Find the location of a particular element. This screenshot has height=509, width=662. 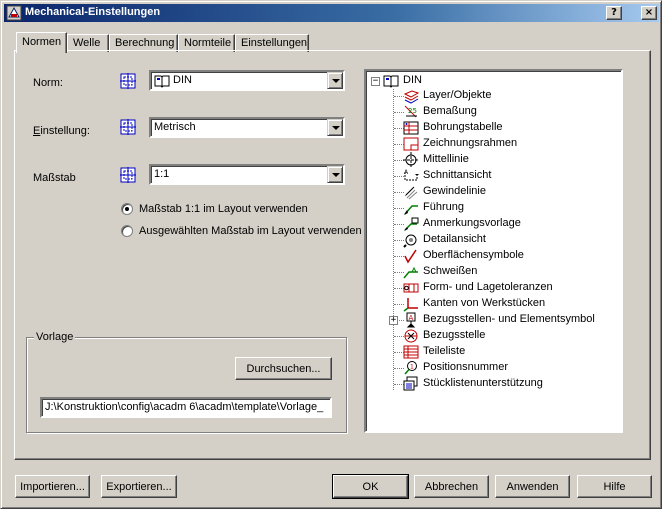

context-help-button: ? is located at coordinates (614, 13).